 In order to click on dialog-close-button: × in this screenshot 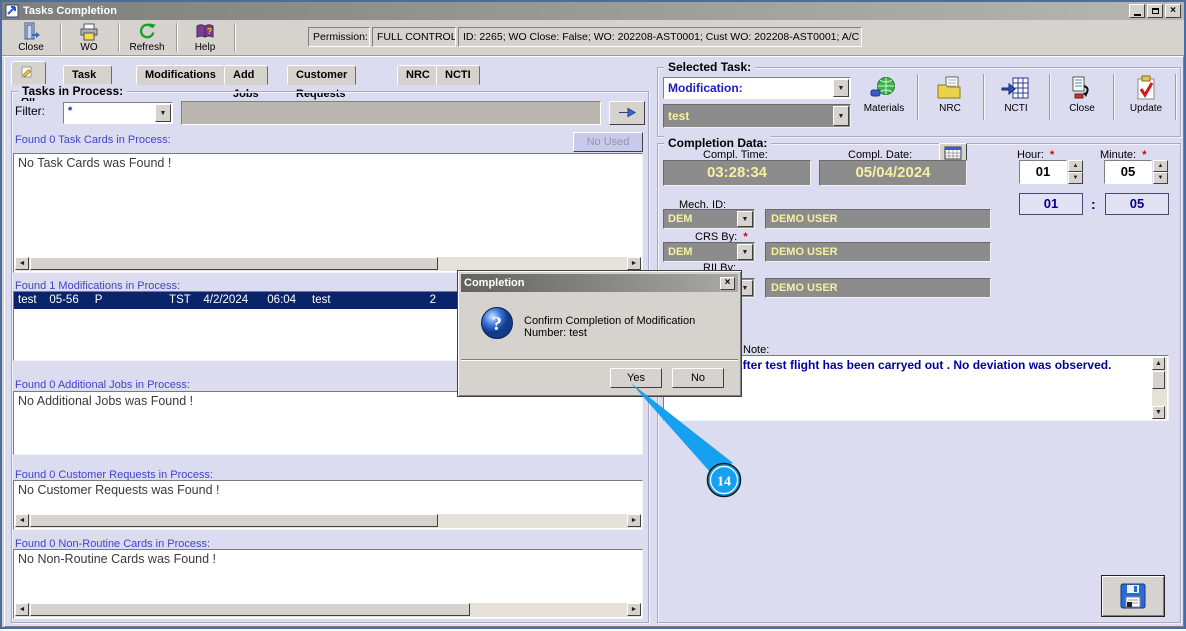, I will do `click(727, 283)`.